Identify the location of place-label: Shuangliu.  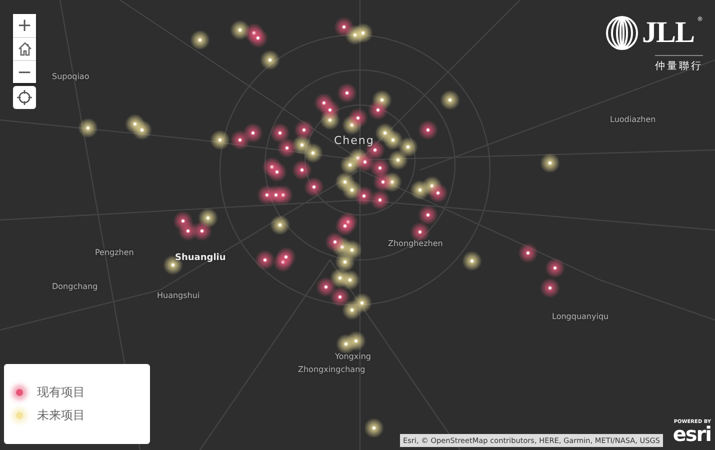
(200, 258).